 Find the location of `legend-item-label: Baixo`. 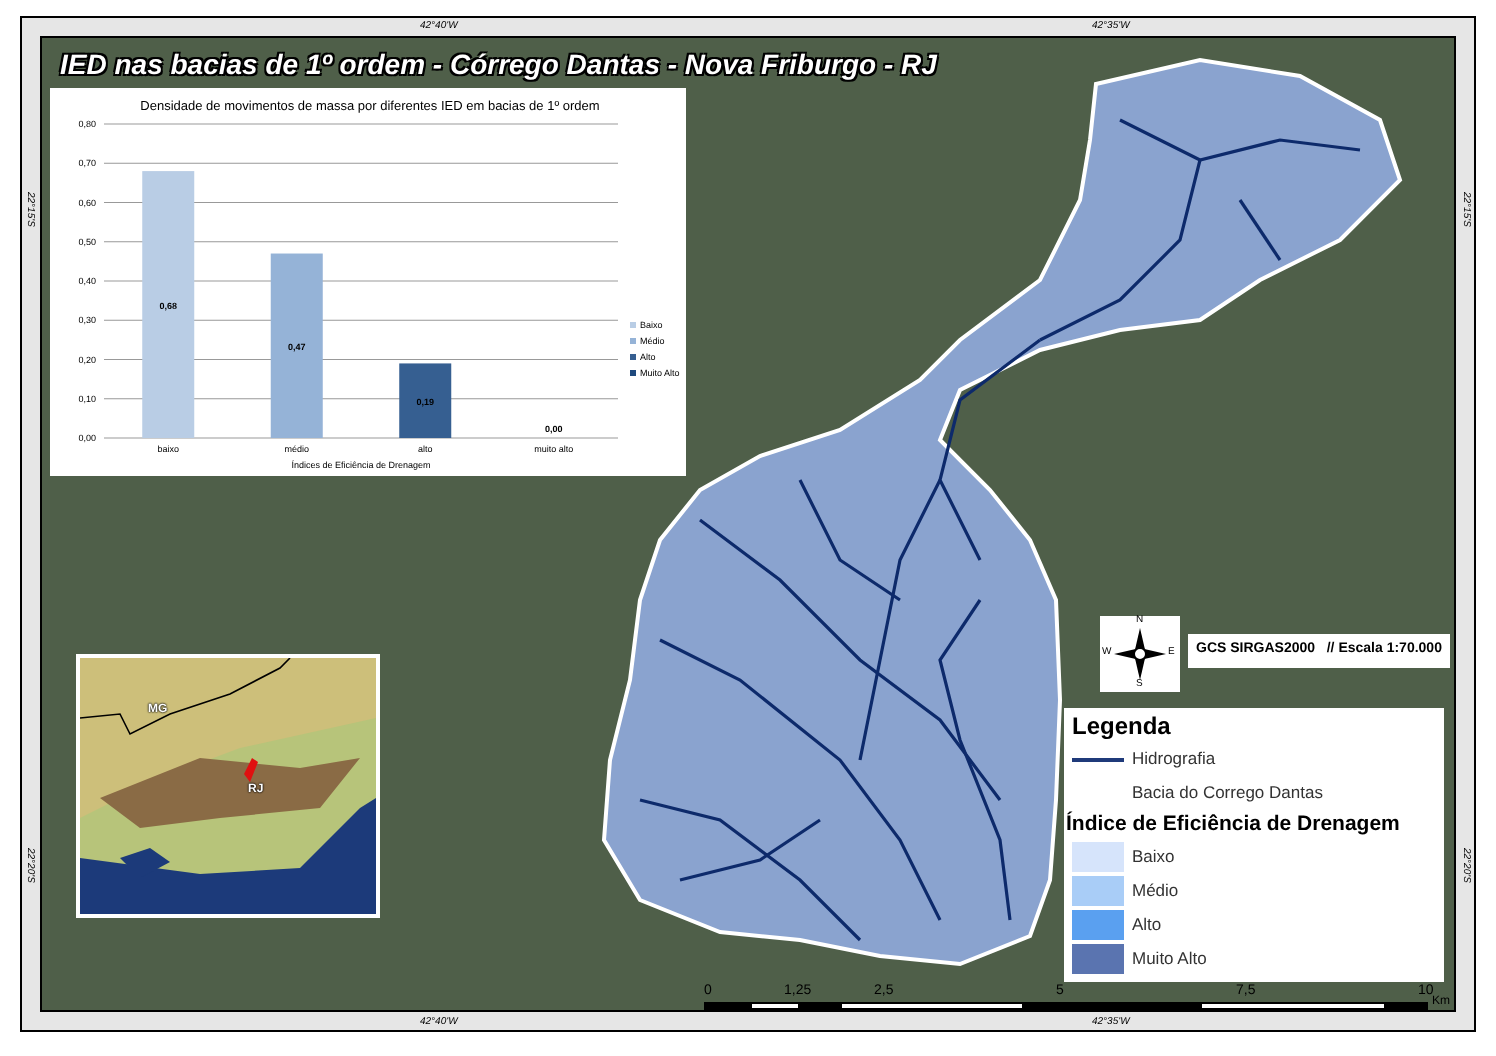

legend-item-label: Baixo is located at coordinates (1153, 857).